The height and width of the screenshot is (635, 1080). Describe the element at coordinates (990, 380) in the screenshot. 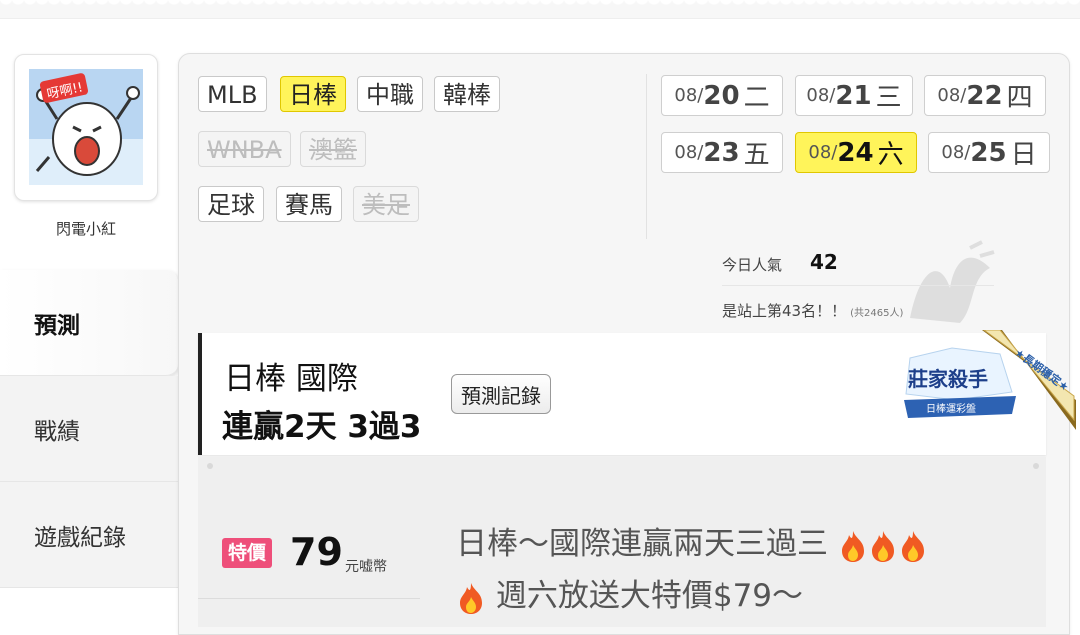

I see `banker-killer-badge: ★長期穩定★ 莊家殺手 日棒運彩盤` at that location.